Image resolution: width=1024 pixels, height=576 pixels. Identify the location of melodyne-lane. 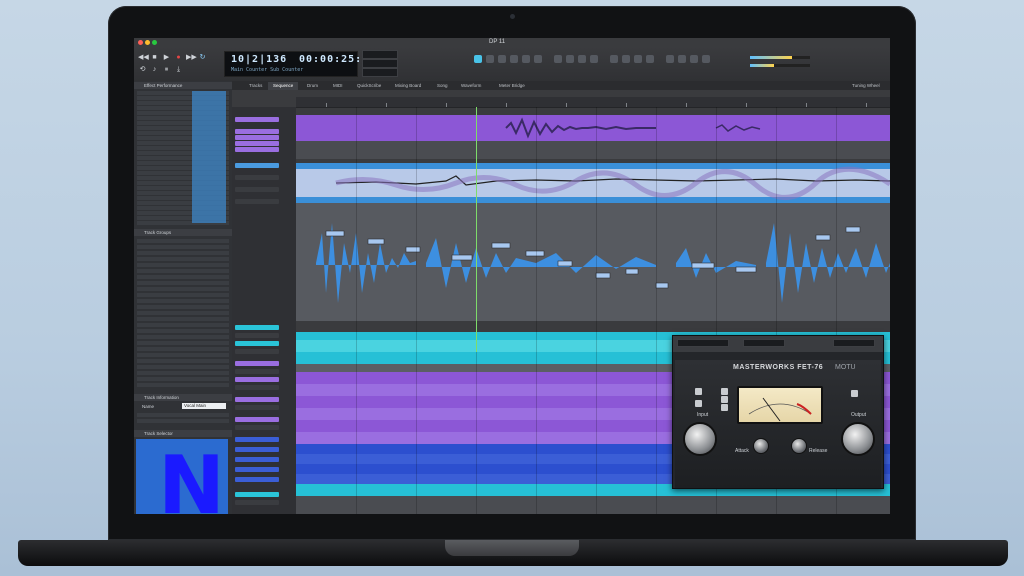
(593, 262).